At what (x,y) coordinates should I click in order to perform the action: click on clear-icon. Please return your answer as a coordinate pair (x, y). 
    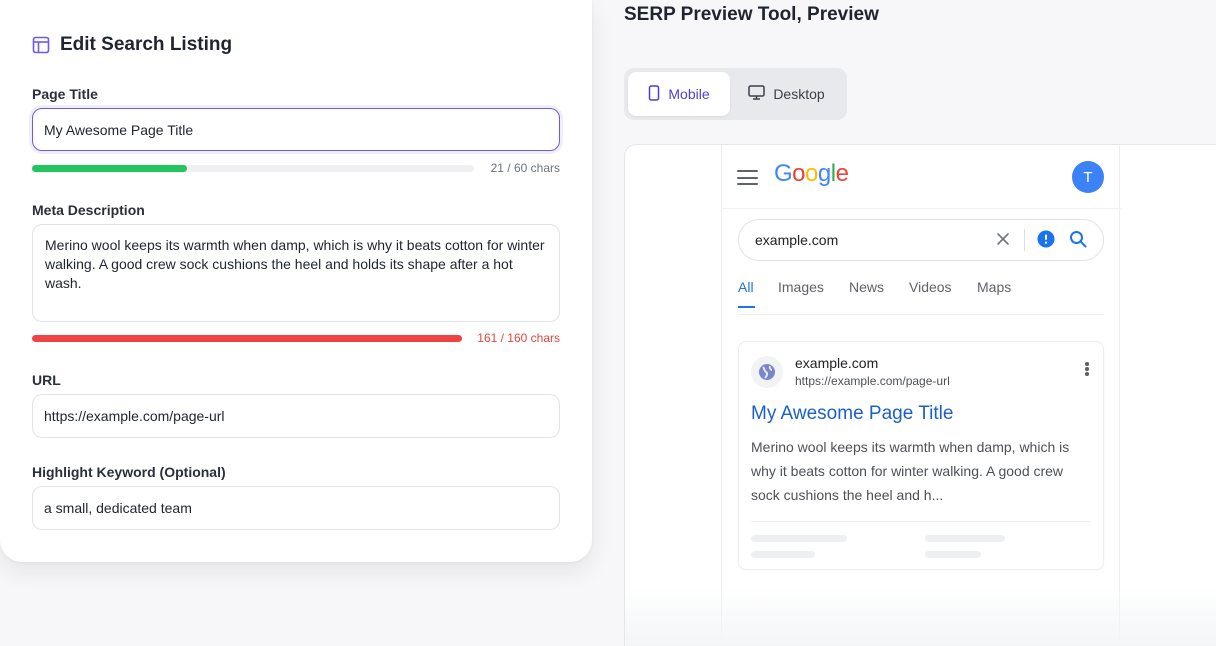
    Looking at the image, I should click on (1003, 240).